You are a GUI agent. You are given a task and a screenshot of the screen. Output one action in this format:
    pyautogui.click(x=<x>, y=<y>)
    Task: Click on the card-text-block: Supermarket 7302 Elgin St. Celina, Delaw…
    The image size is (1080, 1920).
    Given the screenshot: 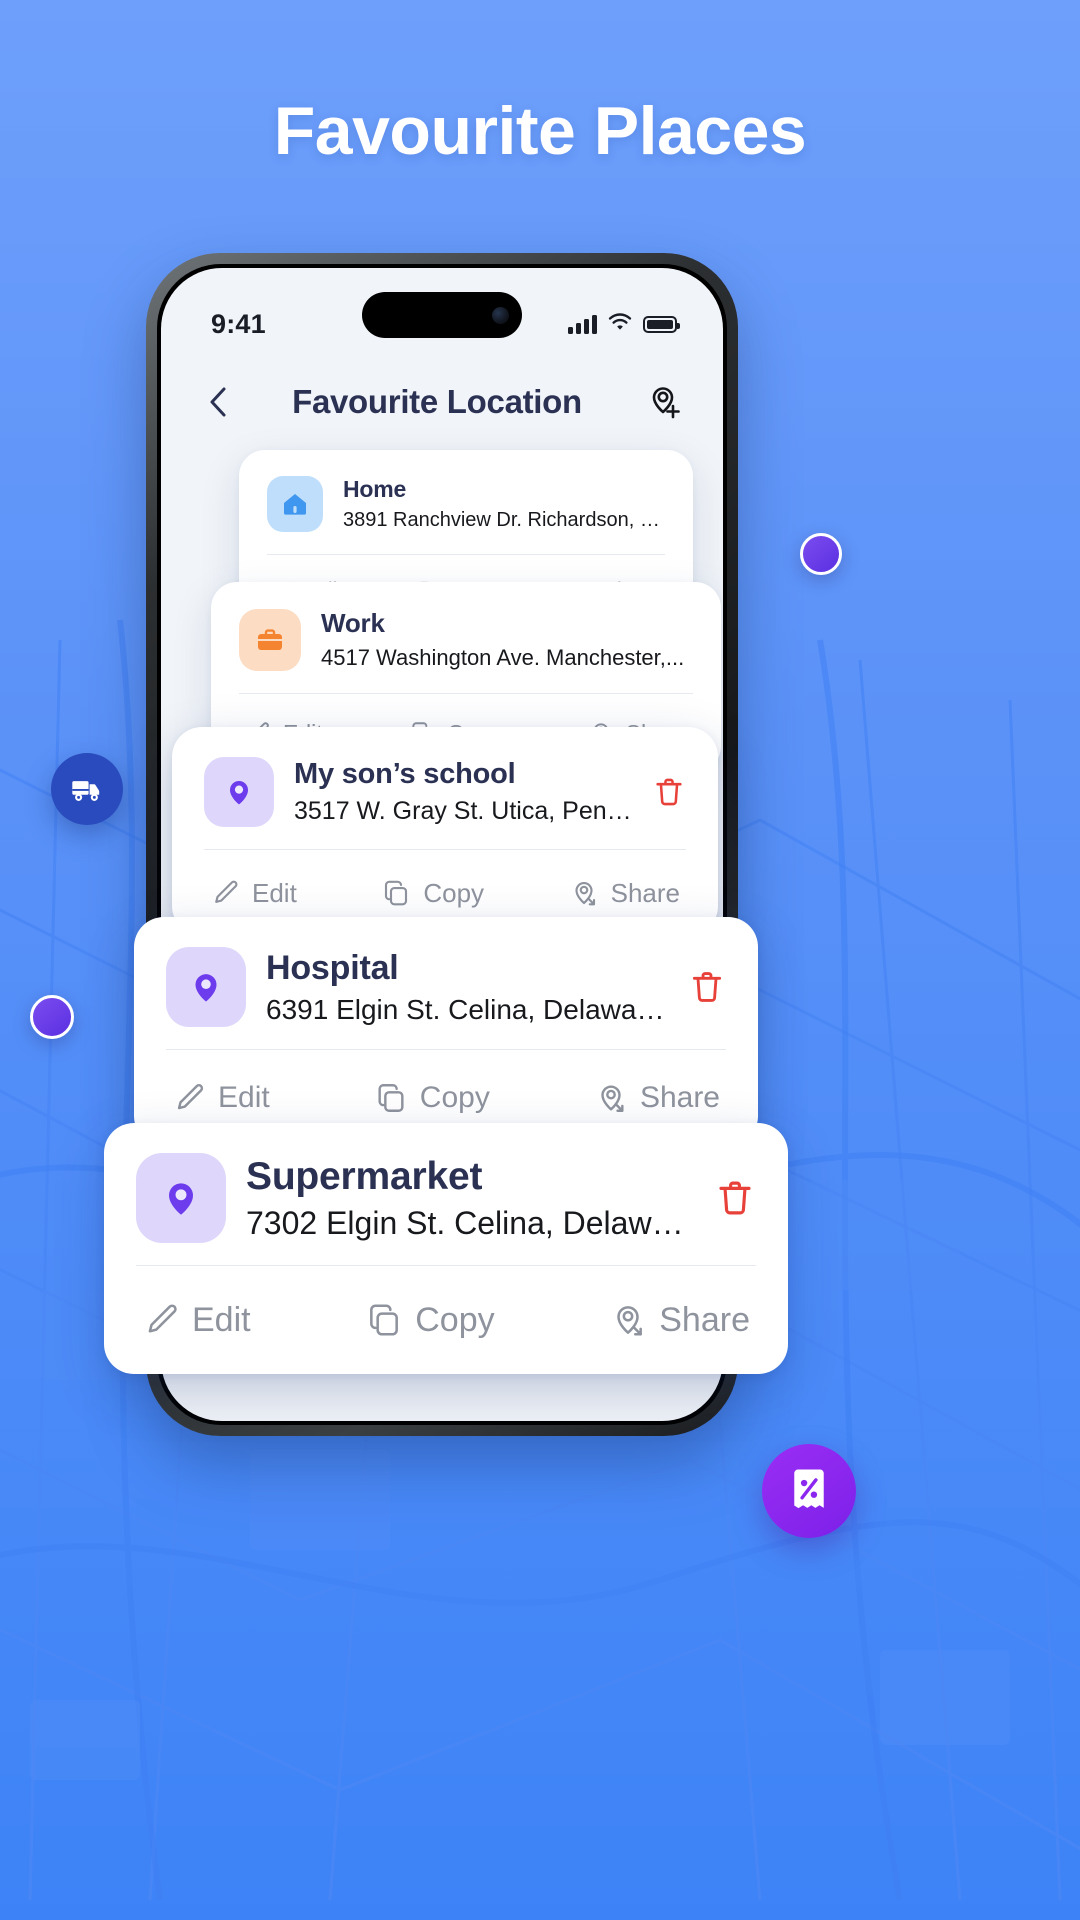 What is the action you would take?
    pyautogui.click(x=470, y=1198)
    